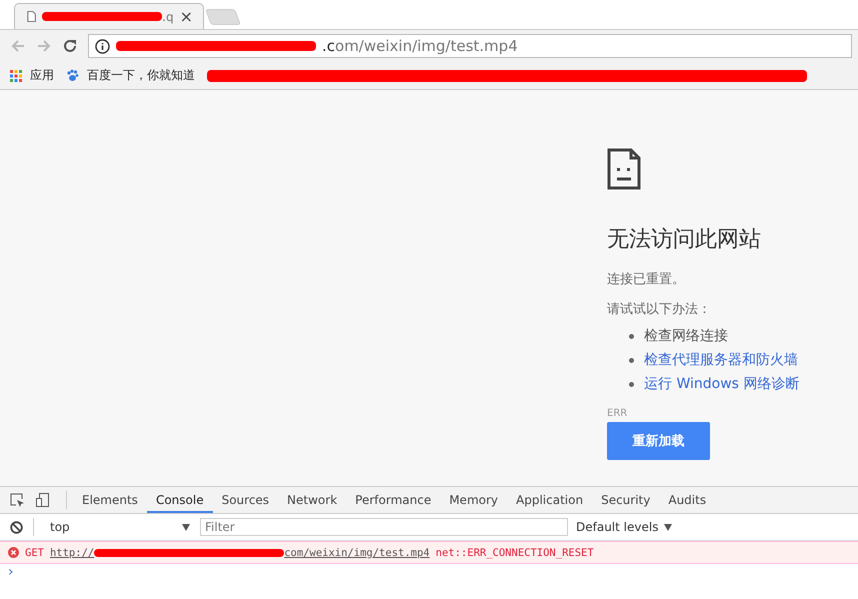 Image resolution: width=858 pixels, height=599 pixels. Describe the element at coordinates (102, 46) in the screenshot. I see `info-icon` at that location.